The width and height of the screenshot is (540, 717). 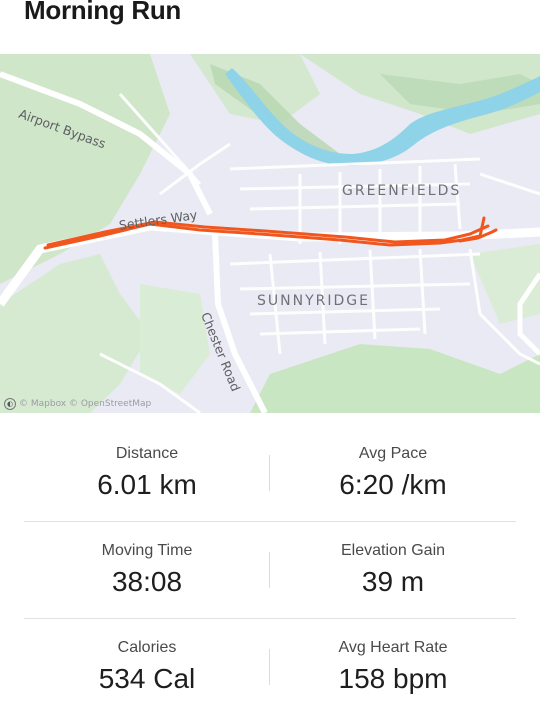 What do you see at coordinates (10, 404) in the screenshot?
I see `mapbox-logo-icon: ◐` at bounding box center [10, 404].